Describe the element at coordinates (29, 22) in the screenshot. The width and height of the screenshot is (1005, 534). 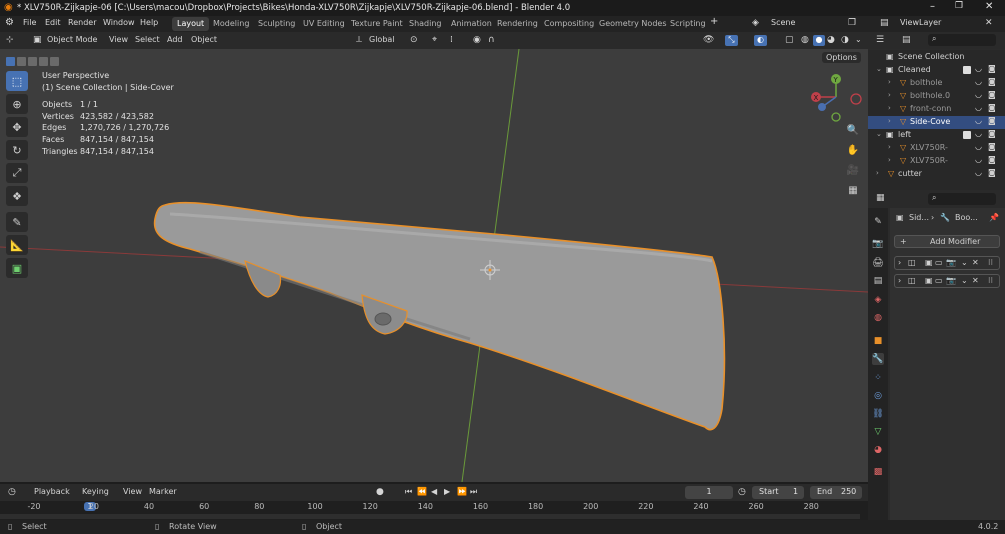
I see `menu-file: File` at that location.